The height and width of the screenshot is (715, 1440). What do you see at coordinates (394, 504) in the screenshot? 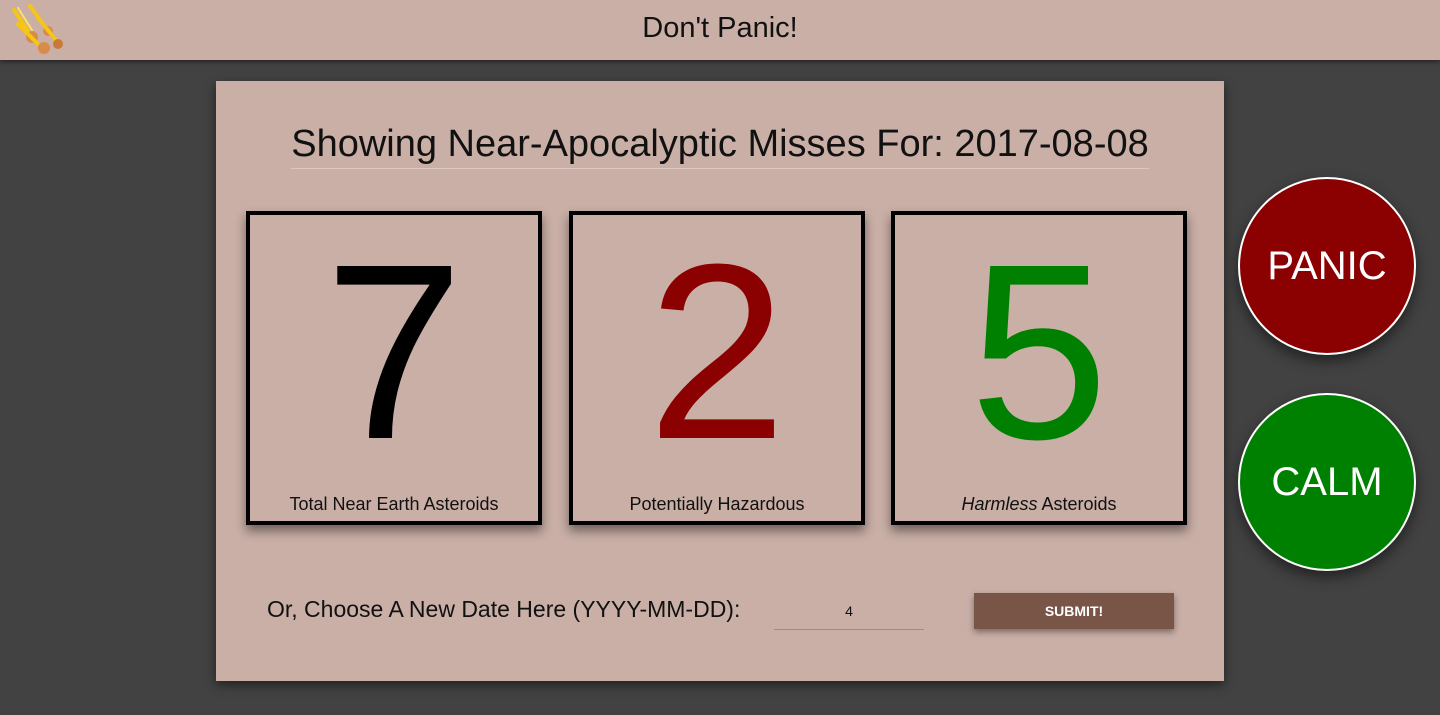
I see `total-asteroids-label: Total Near Earth Asteroids` at bounding box center [394, 504].